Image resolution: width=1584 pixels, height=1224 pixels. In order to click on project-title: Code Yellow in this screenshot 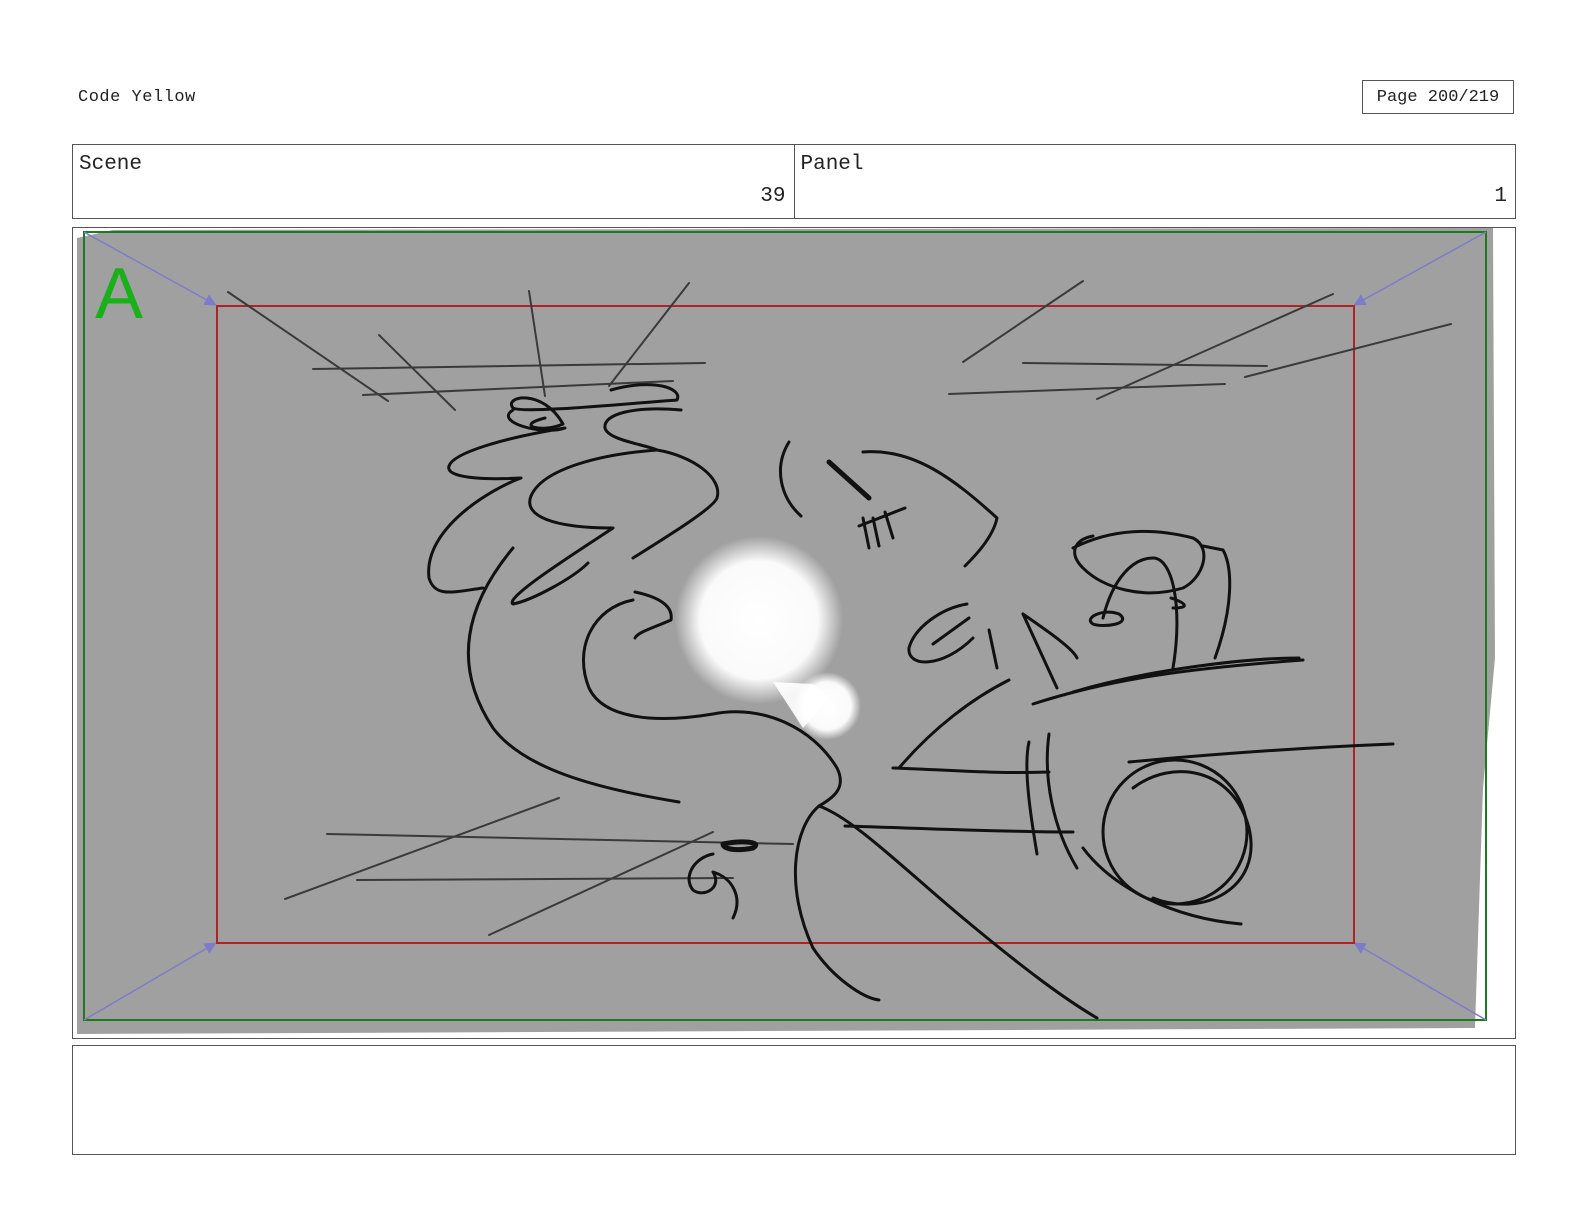, I will do `click(137, 97)`.